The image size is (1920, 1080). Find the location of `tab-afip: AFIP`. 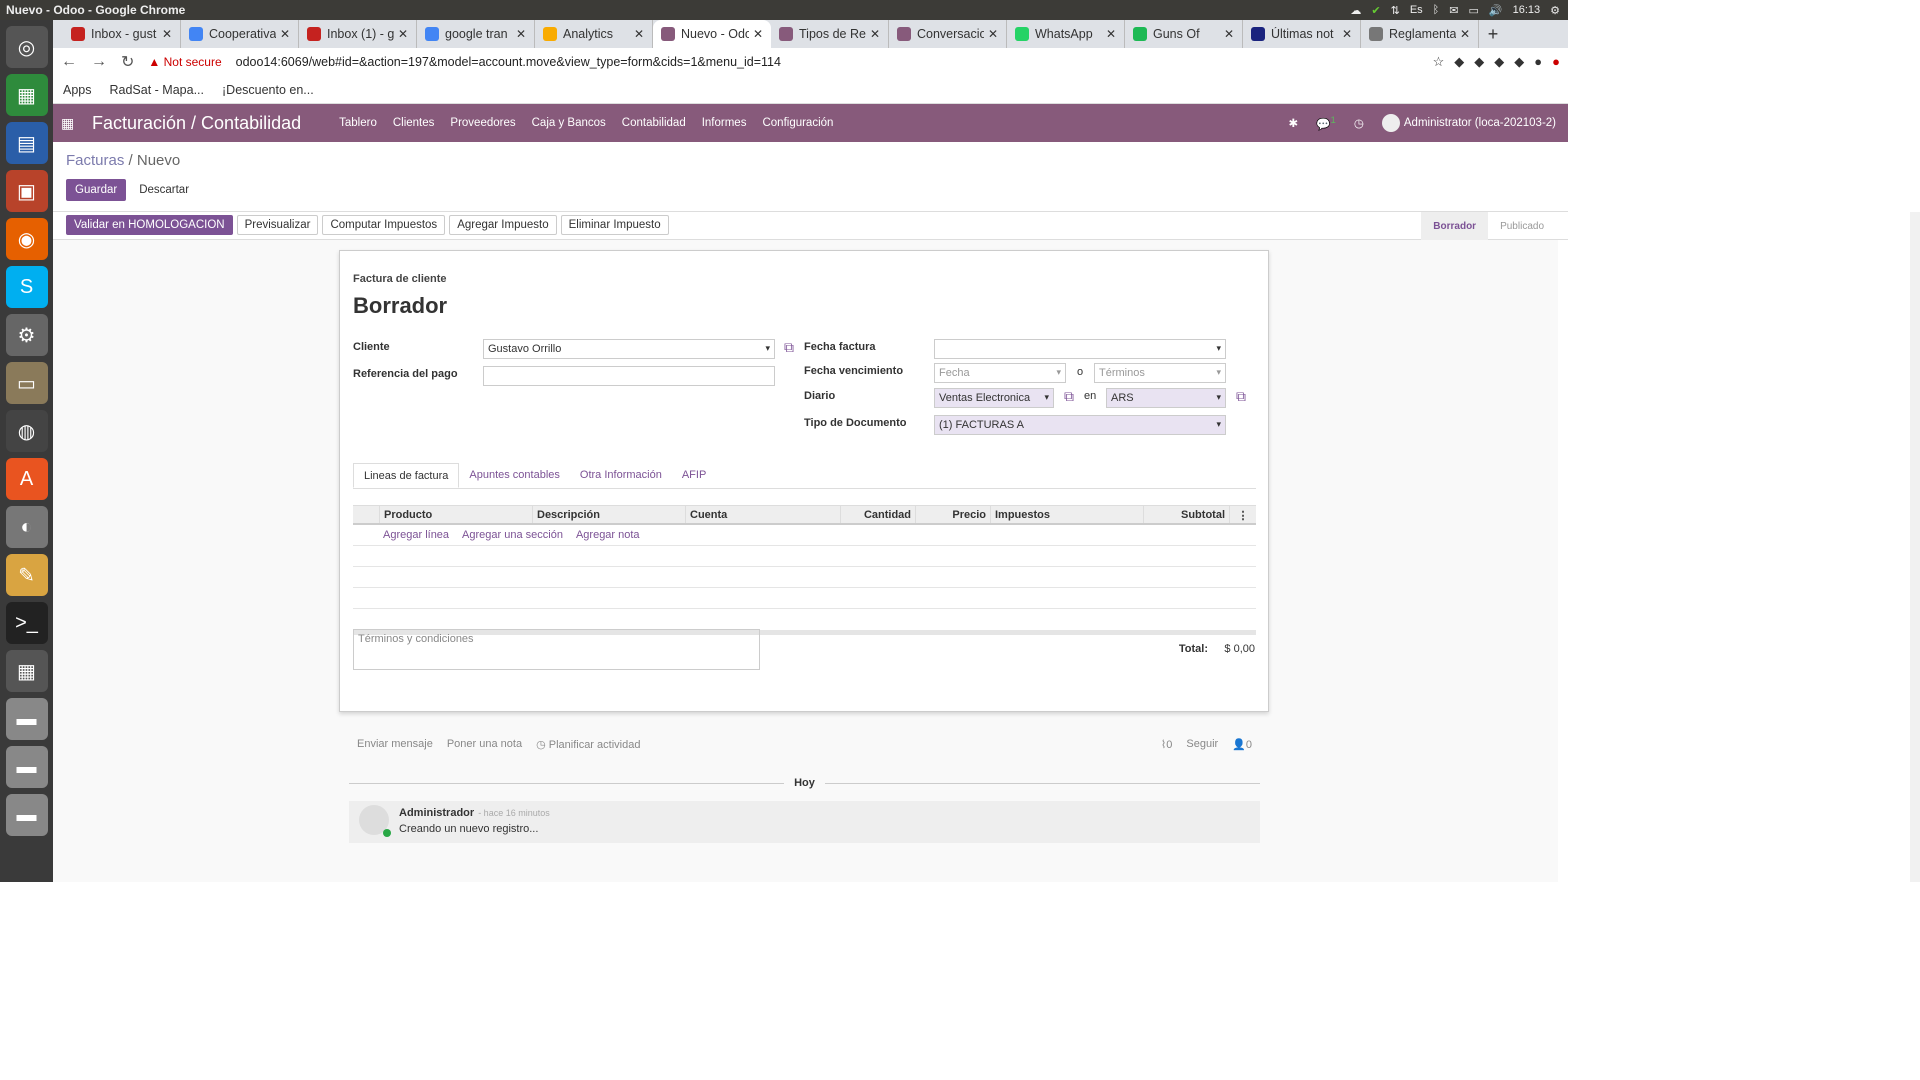

tab-afip: AFIP is located at coordinates (694, 475).